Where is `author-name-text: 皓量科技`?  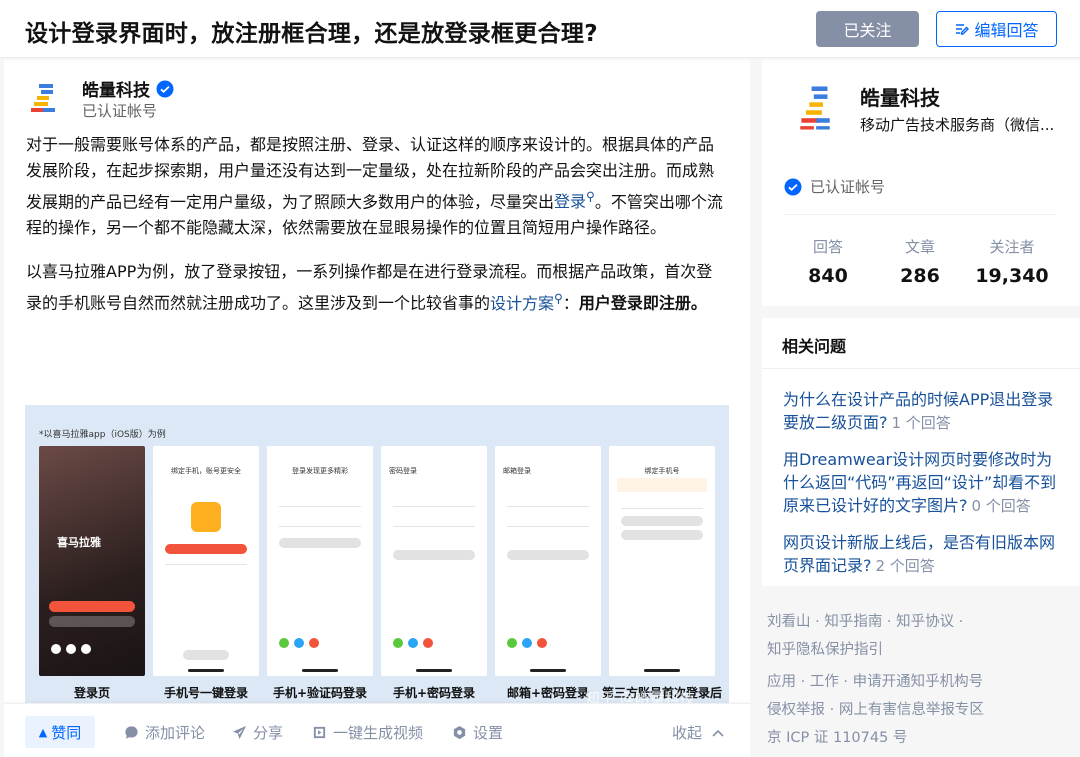
author-name-text: 皓量科技 is located at coordinates (116, 88).